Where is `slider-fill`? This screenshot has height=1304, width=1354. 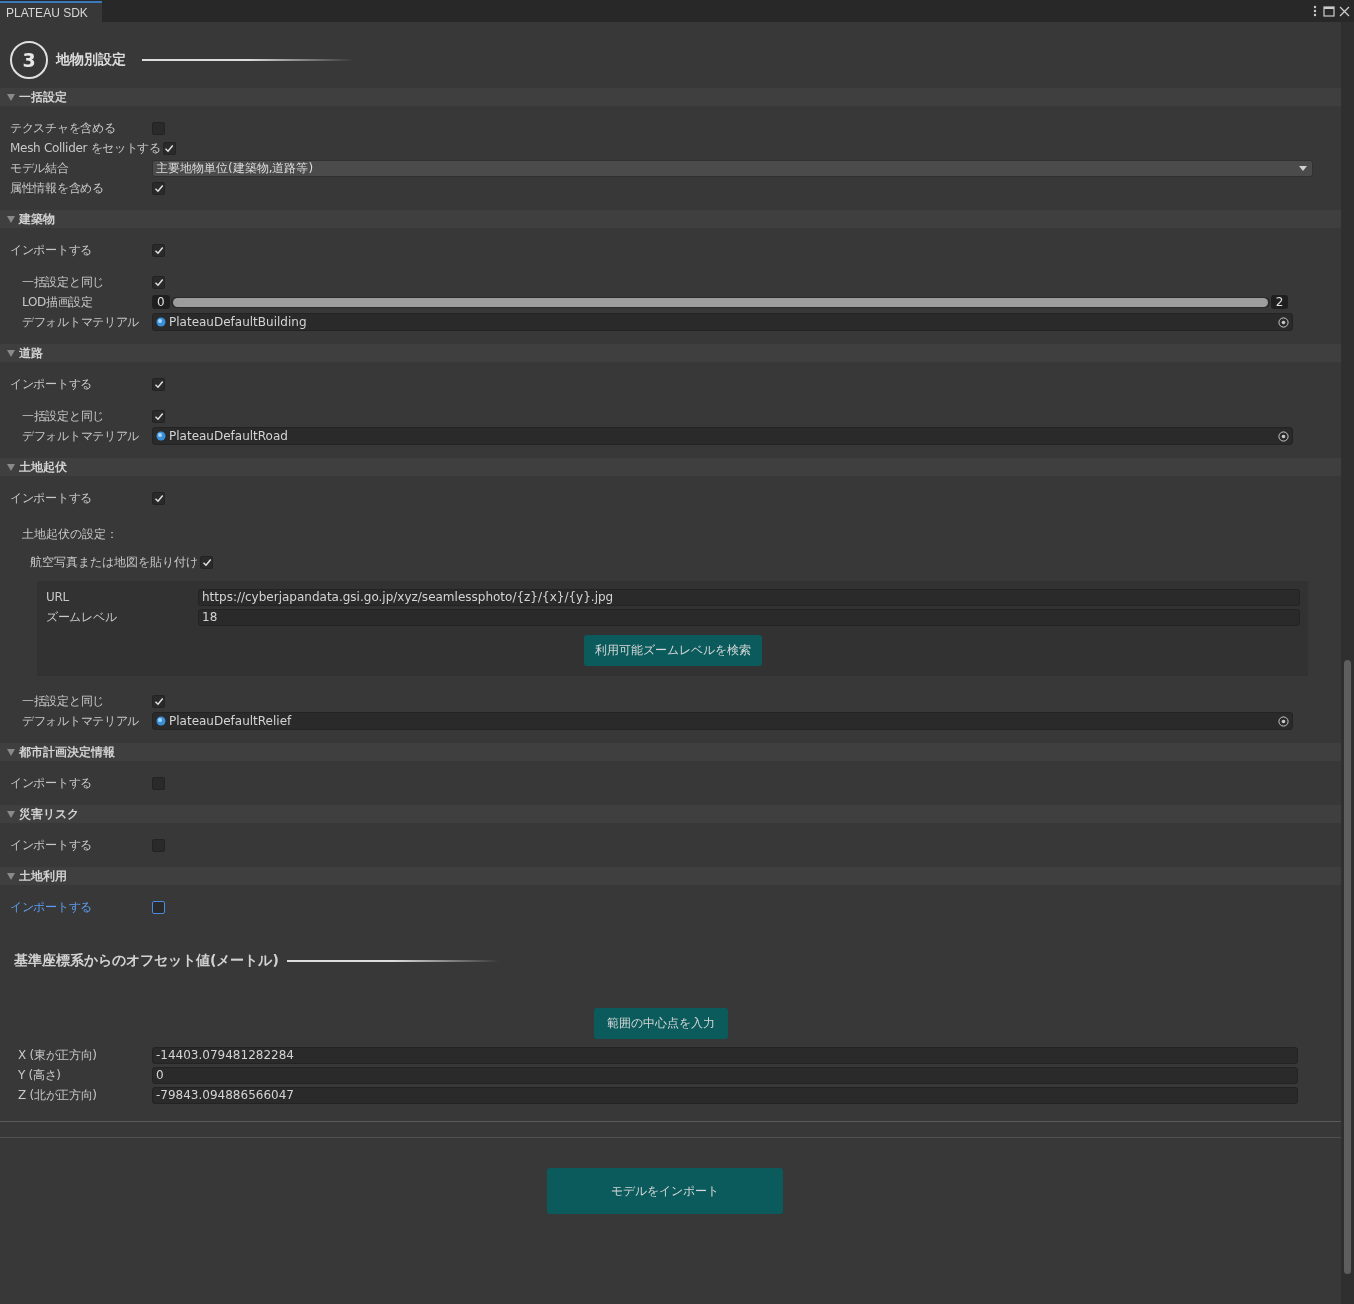 slider-fill is located at coordinates (720, 302).